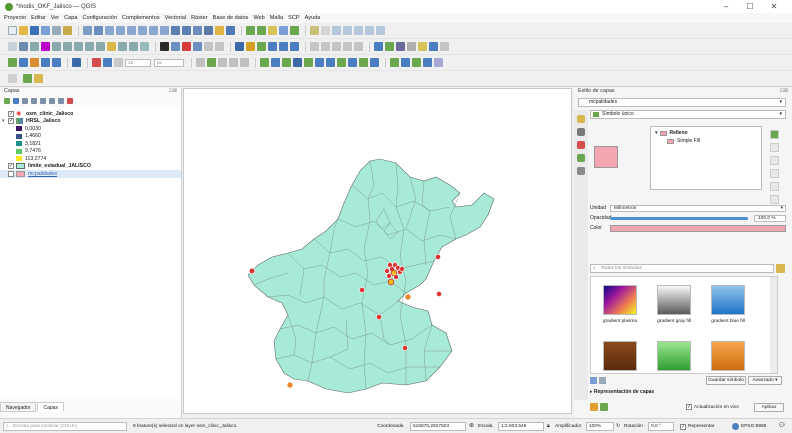 This screenshot has width=792, height=433. I want to click on map-tips-icon, so click(378, 46).